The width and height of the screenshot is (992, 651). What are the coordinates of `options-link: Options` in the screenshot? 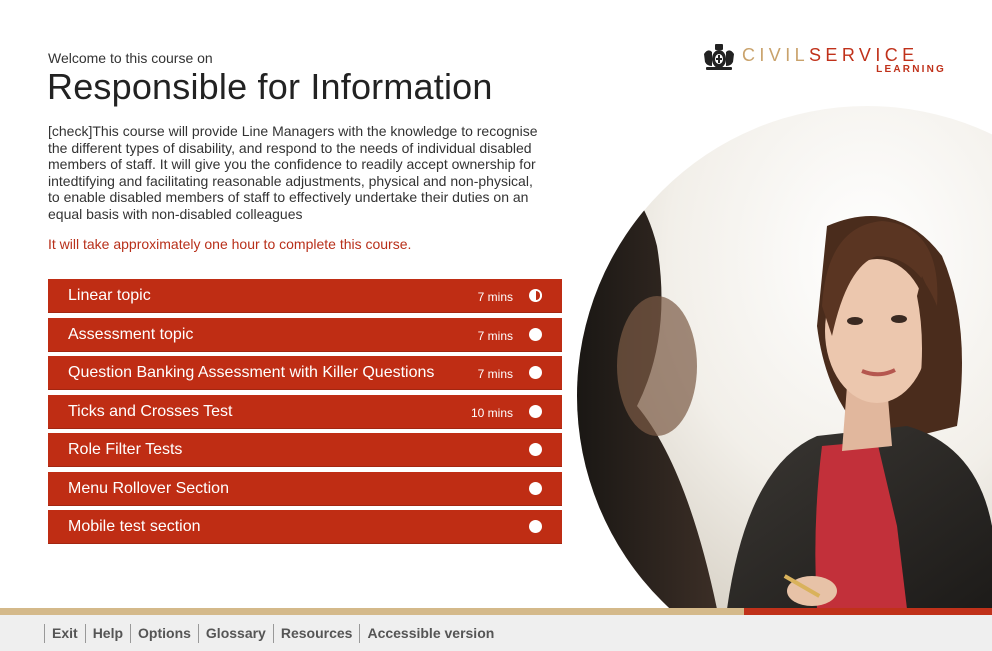 It's located at (164, 633).